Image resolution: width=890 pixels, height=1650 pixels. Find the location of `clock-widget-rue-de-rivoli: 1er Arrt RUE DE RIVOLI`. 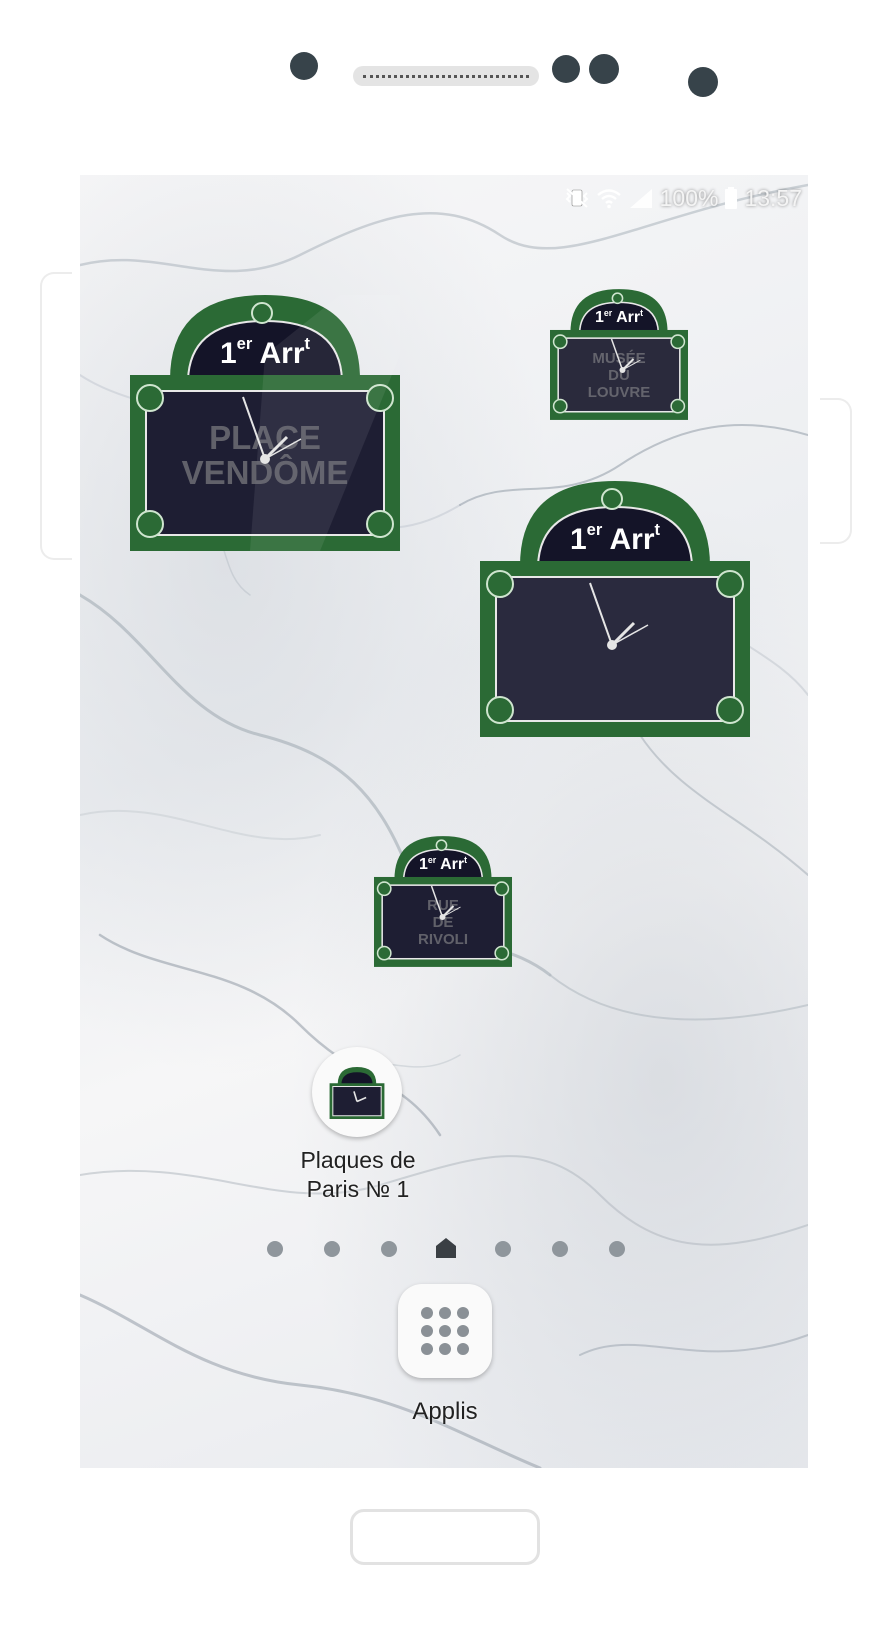

clock-widget-rue-de-rivoli: 1er Arrt RUE DE RIVOLI is located at coordinates (443, 901).